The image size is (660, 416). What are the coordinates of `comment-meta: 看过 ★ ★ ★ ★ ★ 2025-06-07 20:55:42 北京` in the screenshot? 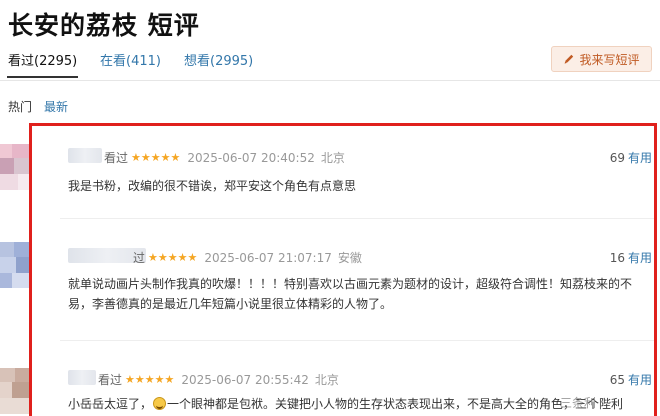 It's located at (218, 379).